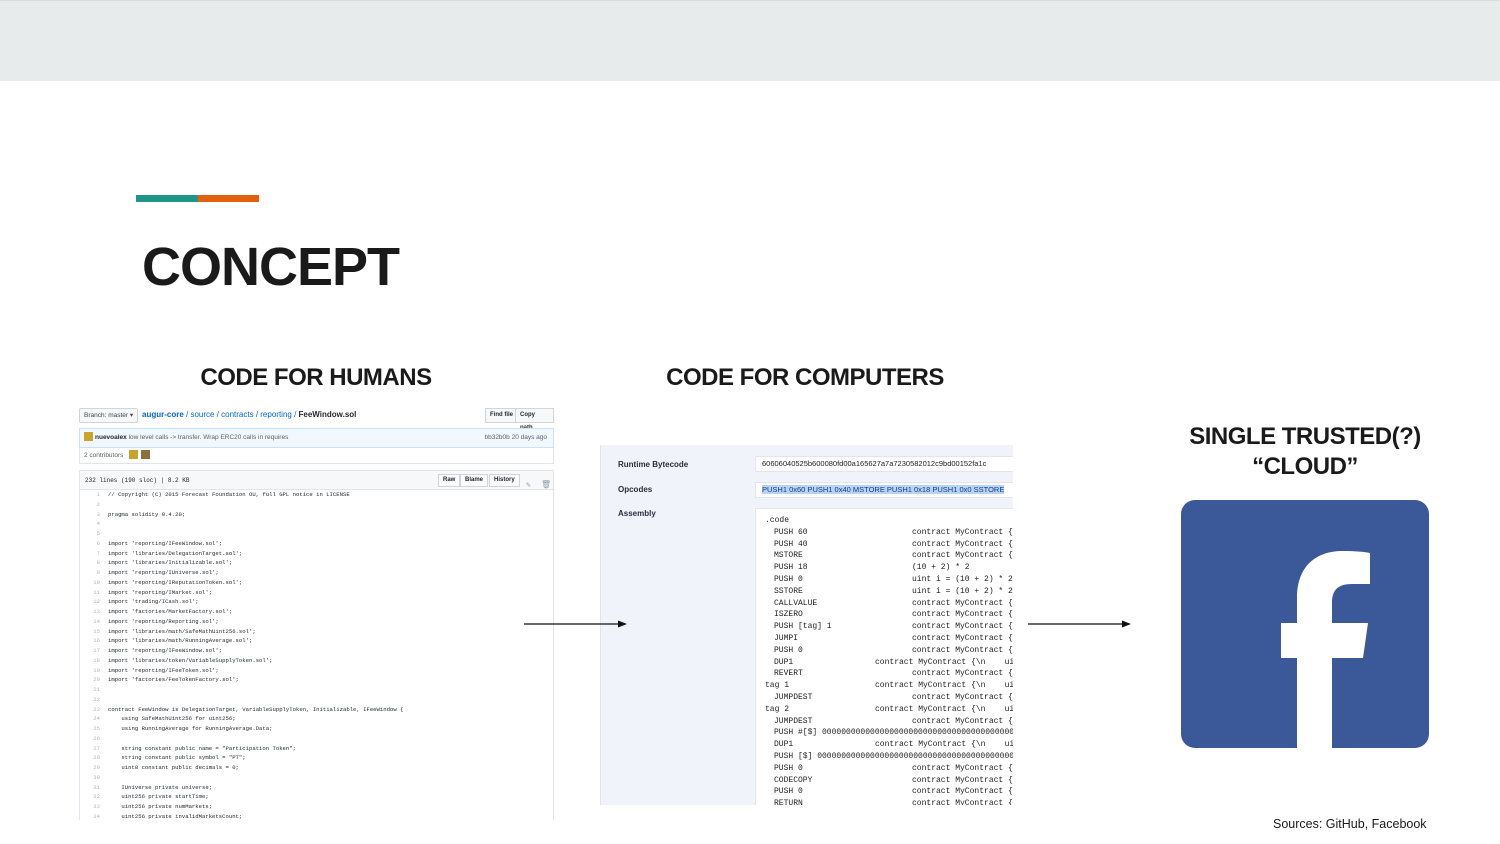  What do you see at coordinates (793, 721) in the screenshot?
I see `assembly-opcode: JUMPDEST` at bounding box center [793, 721].